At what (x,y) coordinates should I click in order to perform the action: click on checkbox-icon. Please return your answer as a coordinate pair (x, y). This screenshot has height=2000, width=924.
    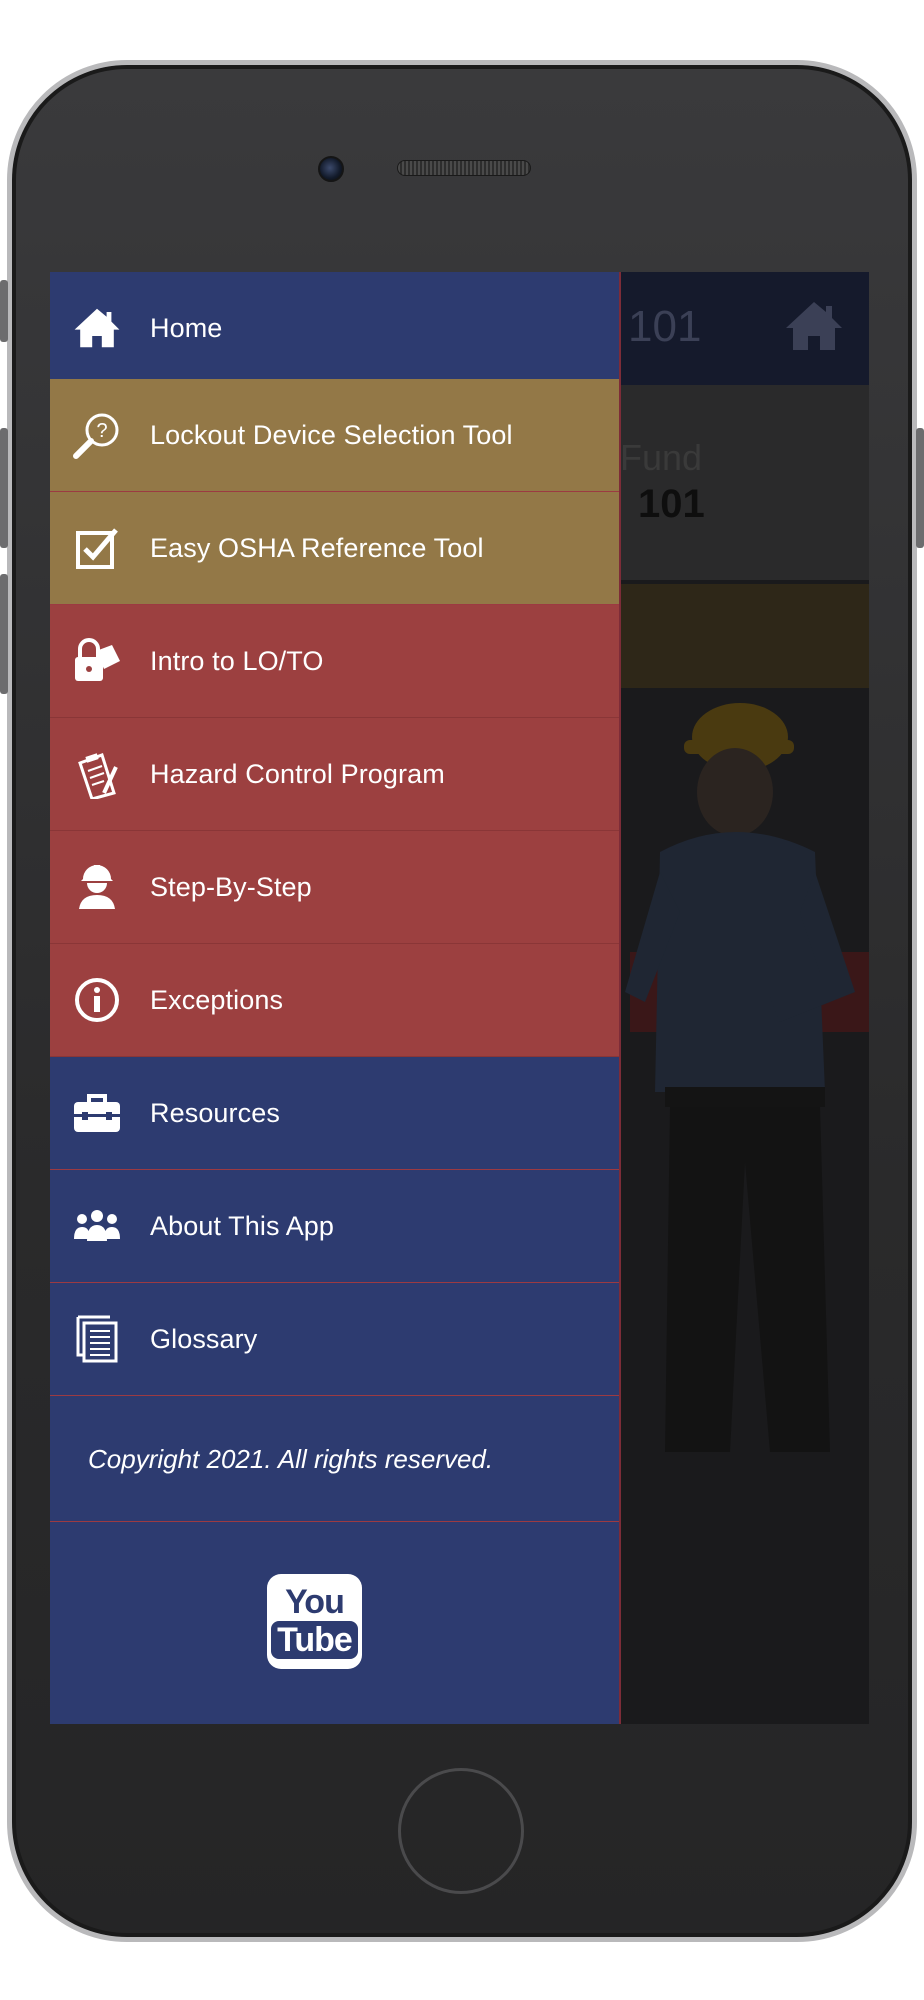
    Looking at the image, I should click on (97, 548).